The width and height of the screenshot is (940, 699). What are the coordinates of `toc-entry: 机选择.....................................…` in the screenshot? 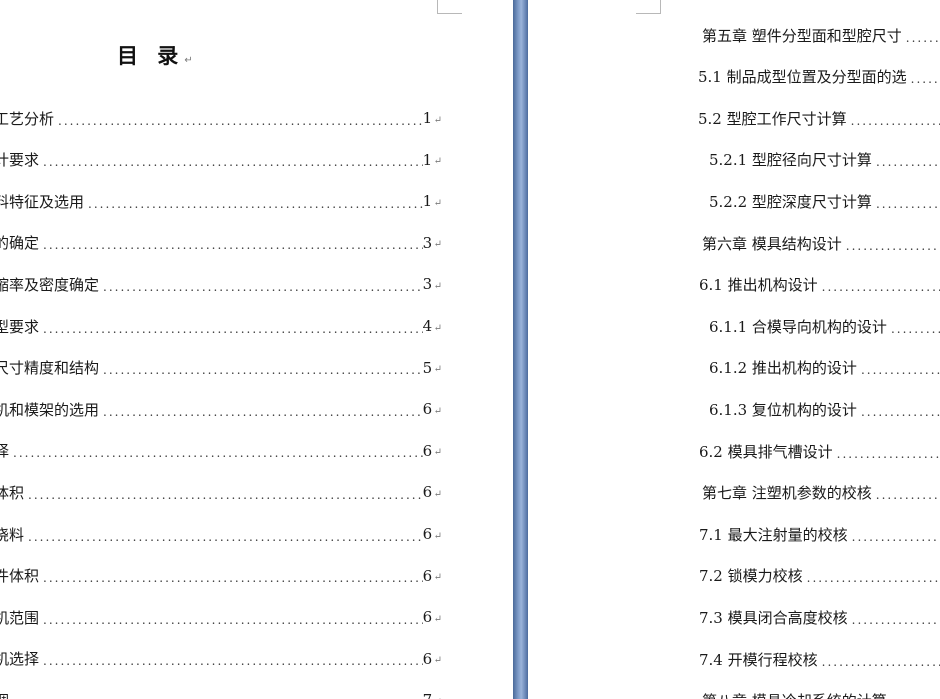 It's located at (221, 659).